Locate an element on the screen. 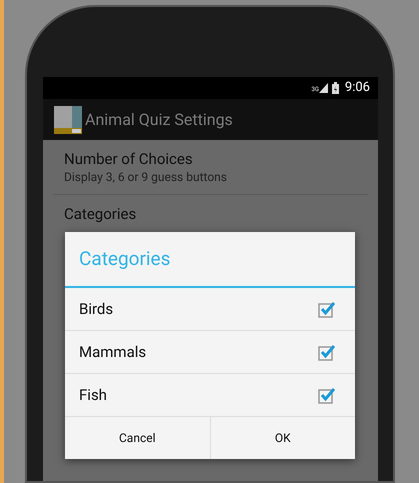 This screenshot has width=419, height=483. category-label: Mammals is located at coordinates (112, 352).